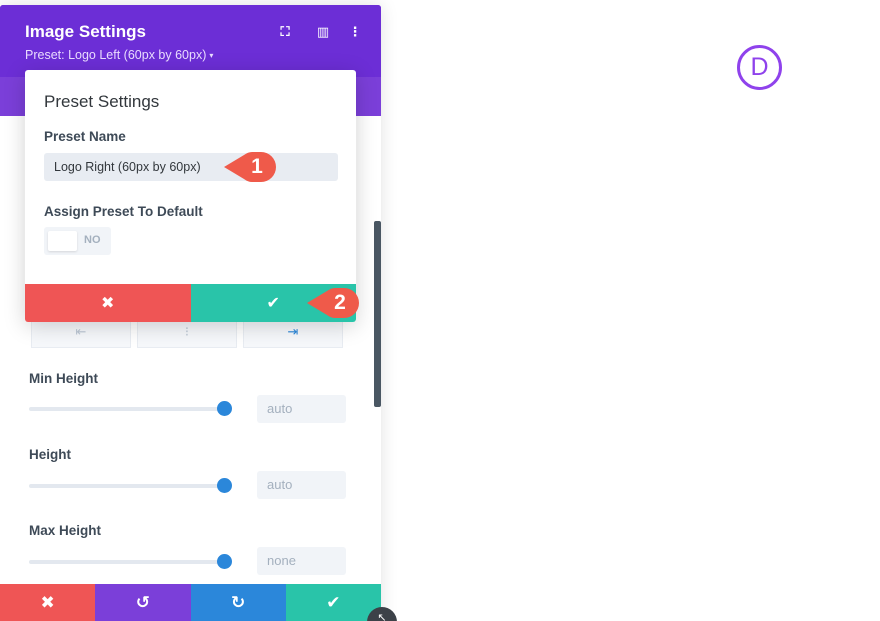 This screenshot has height=621, width=880. What do you see at coordinates (123, 211) in the screenshot?
I see `assign-default-label: Assign Preset To Default` at bounding box center [123, 211].